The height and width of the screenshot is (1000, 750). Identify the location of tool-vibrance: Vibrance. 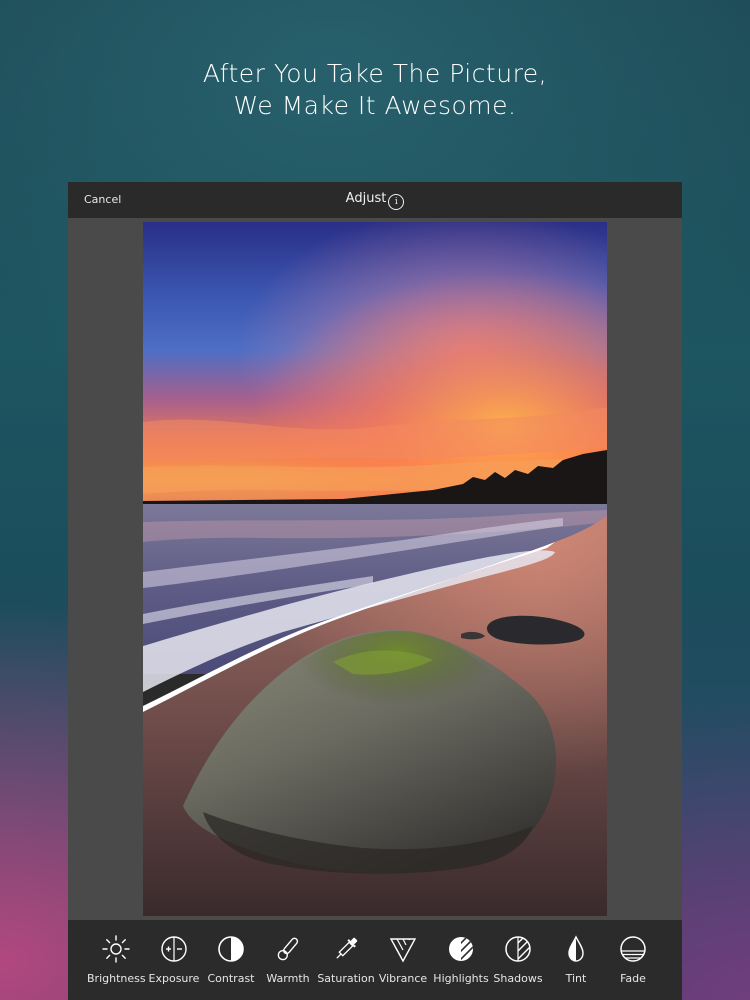
(403, 959).